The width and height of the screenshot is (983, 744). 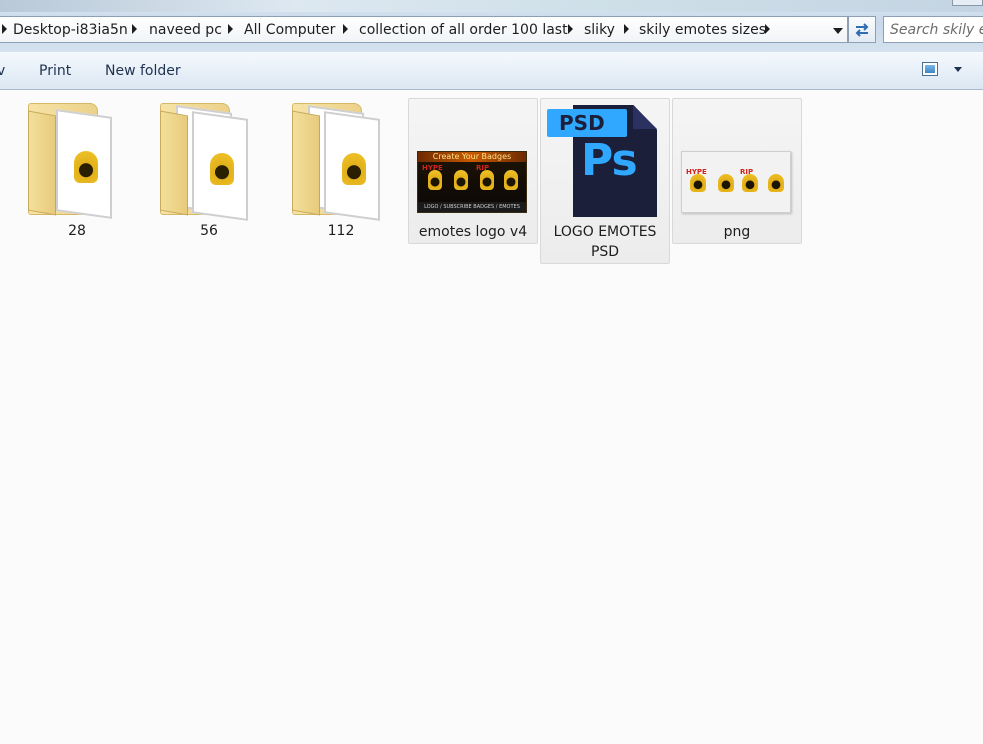 What do you see at coordinates (341, 231) in the screenshot?
I see `folder-name: 112` at bounding box center [341, 231].